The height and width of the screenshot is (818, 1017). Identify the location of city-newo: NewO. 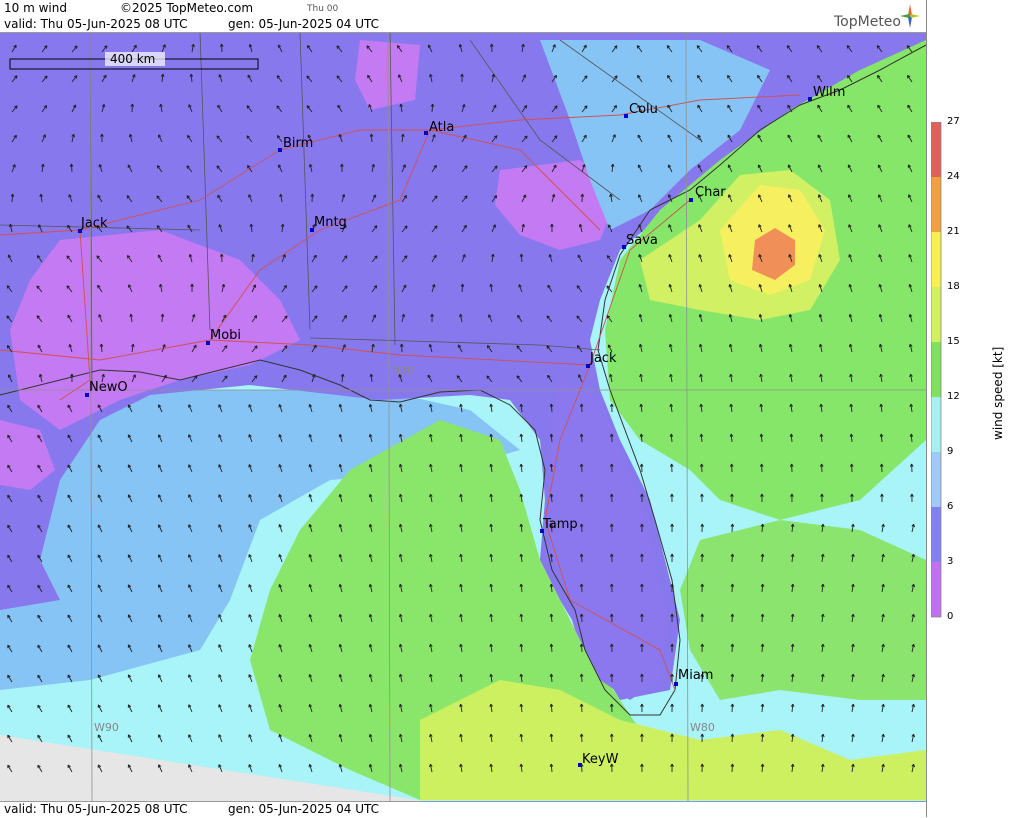
(106, 388).